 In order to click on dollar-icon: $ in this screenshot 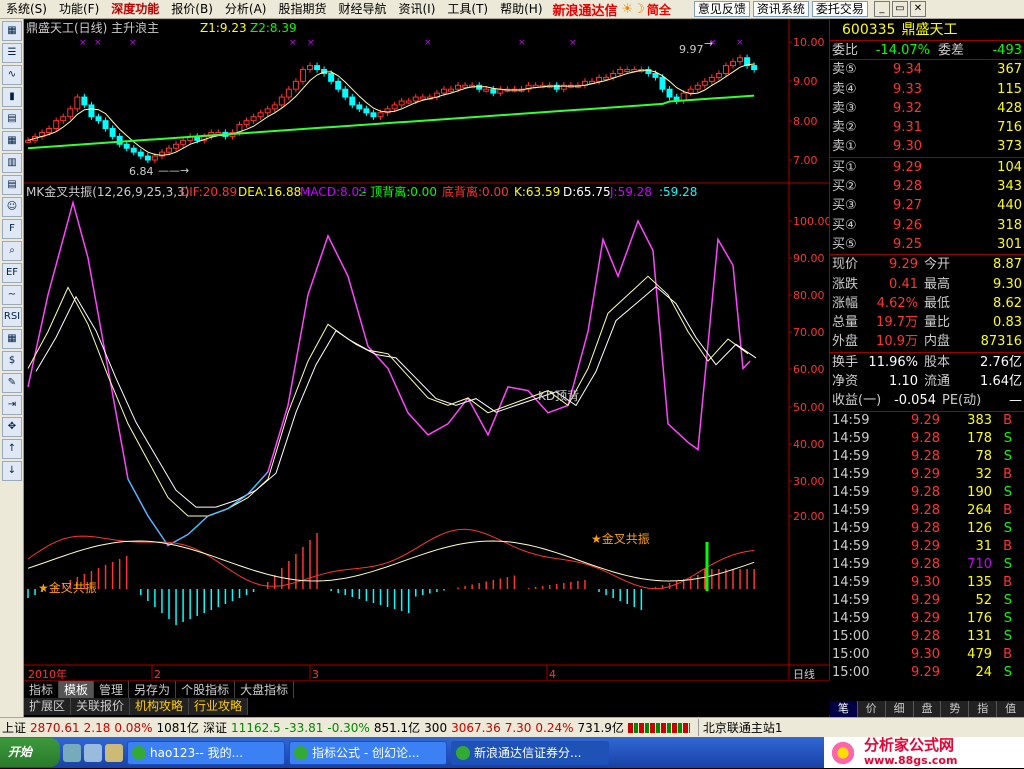, I will do `click(12, 361)`.